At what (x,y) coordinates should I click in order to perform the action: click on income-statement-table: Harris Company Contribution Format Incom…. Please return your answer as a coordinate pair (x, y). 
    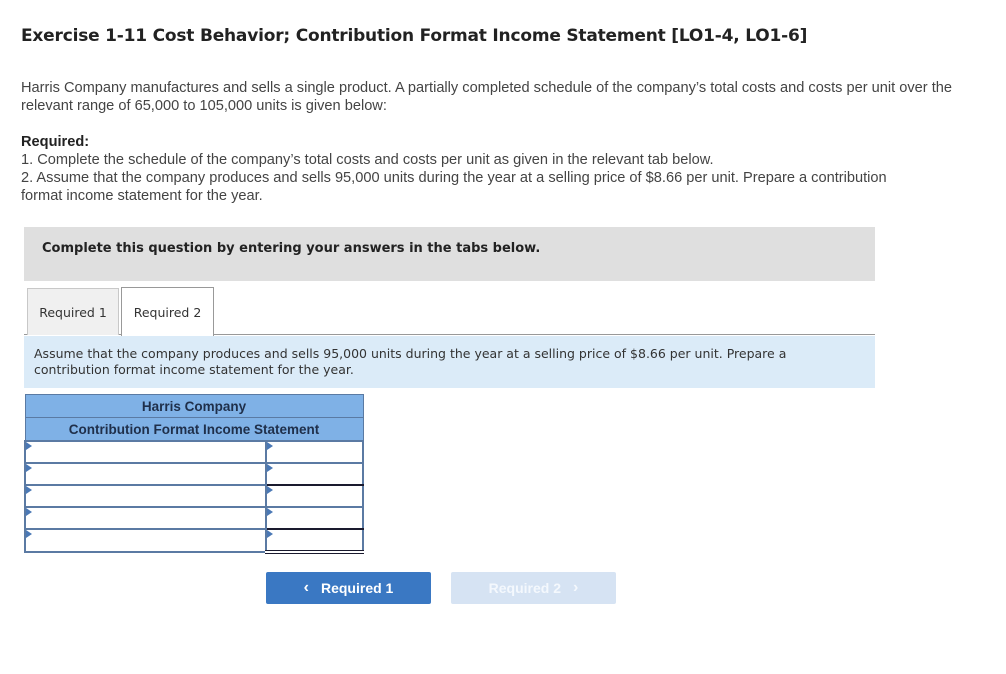
    Looking at the image, I should click on (193, 474).